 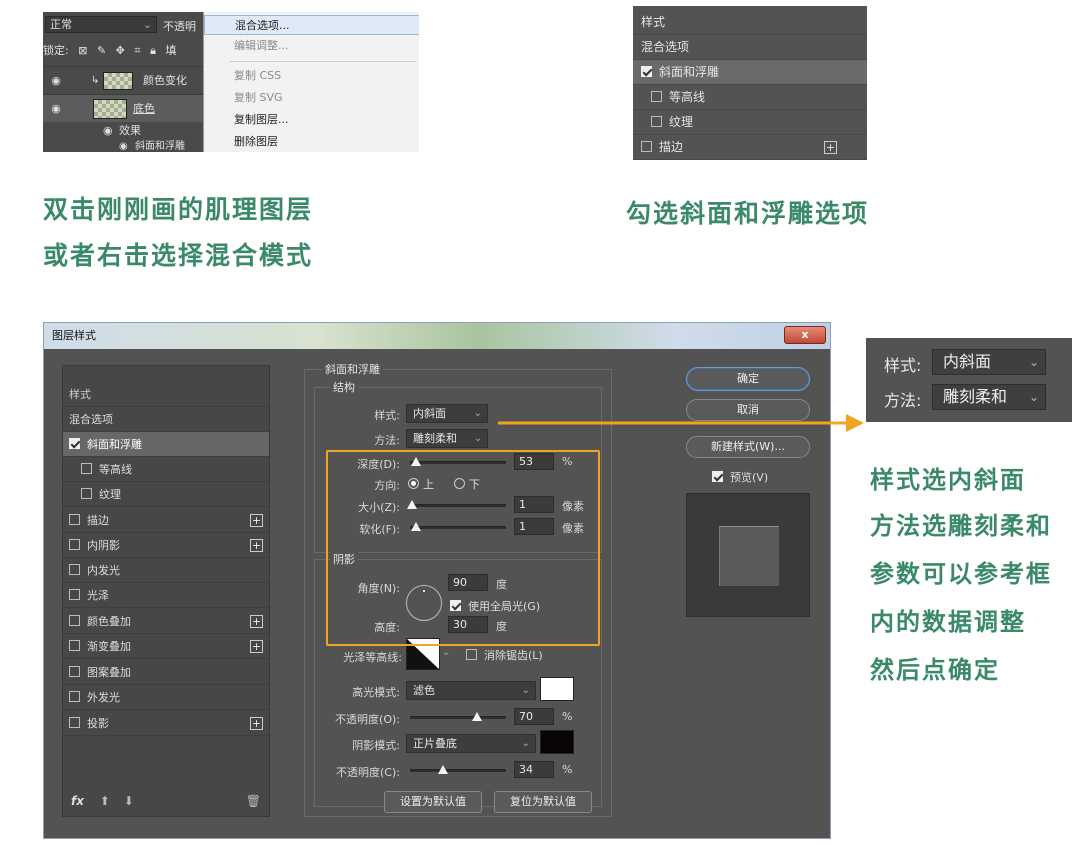 What do you see at coordinates (961, 574) in the screenshot?
I see `note-line-3: 参数可以参考框` at bounding box center [961, 574].